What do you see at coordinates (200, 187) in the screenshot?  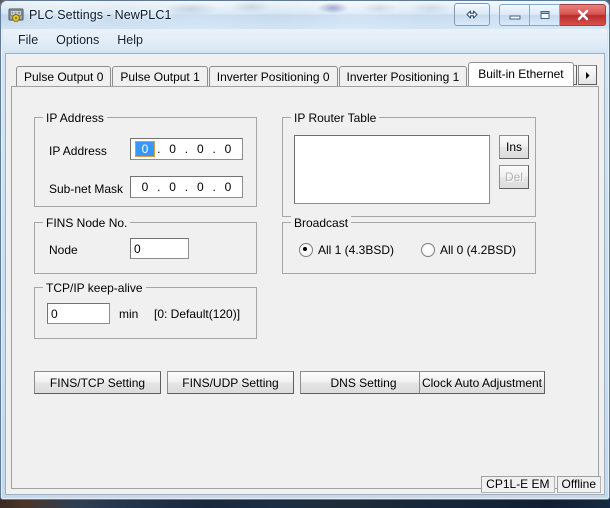 I see `subnet-octet-3: 0` at bounding box center [200, 187].